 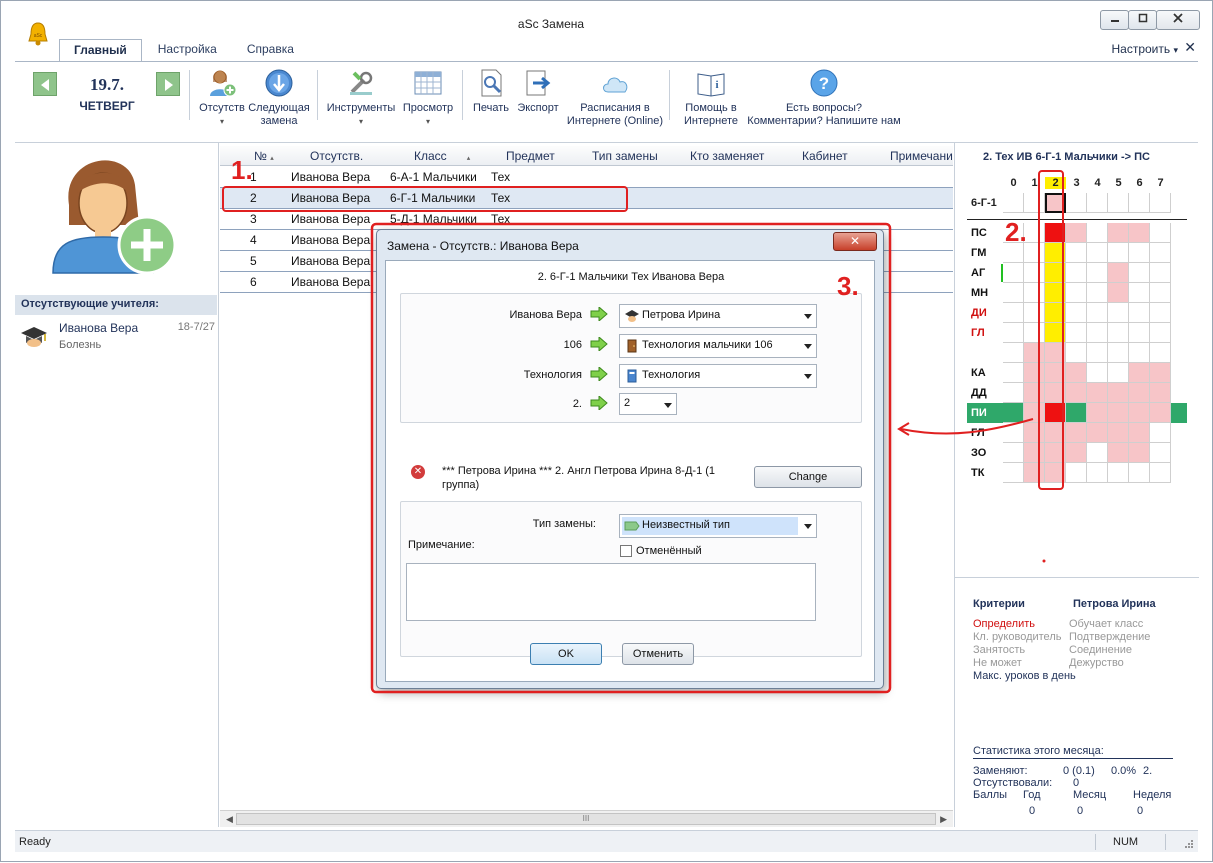 What do you see at coordinates (1051, 330) in the screenshot?
I see `annotation-box-column` at bounding box center [1051, 330].